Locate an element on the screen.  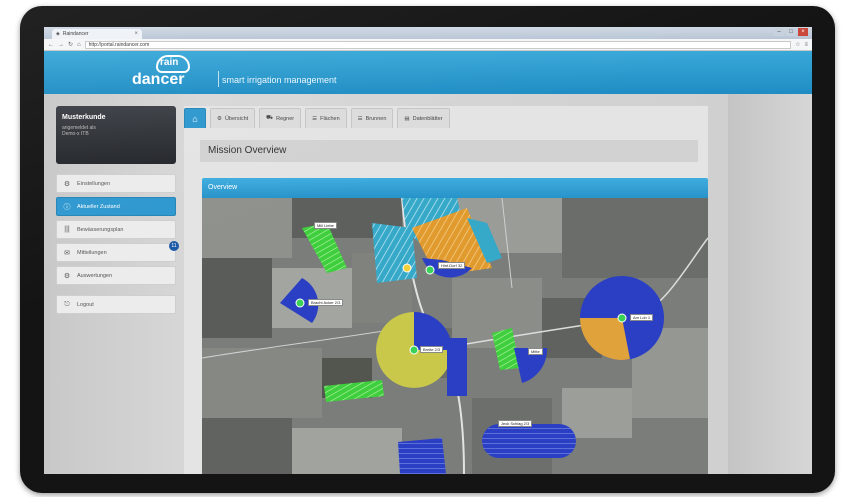
close-window-icon: × is located at coordinates (803, 32).